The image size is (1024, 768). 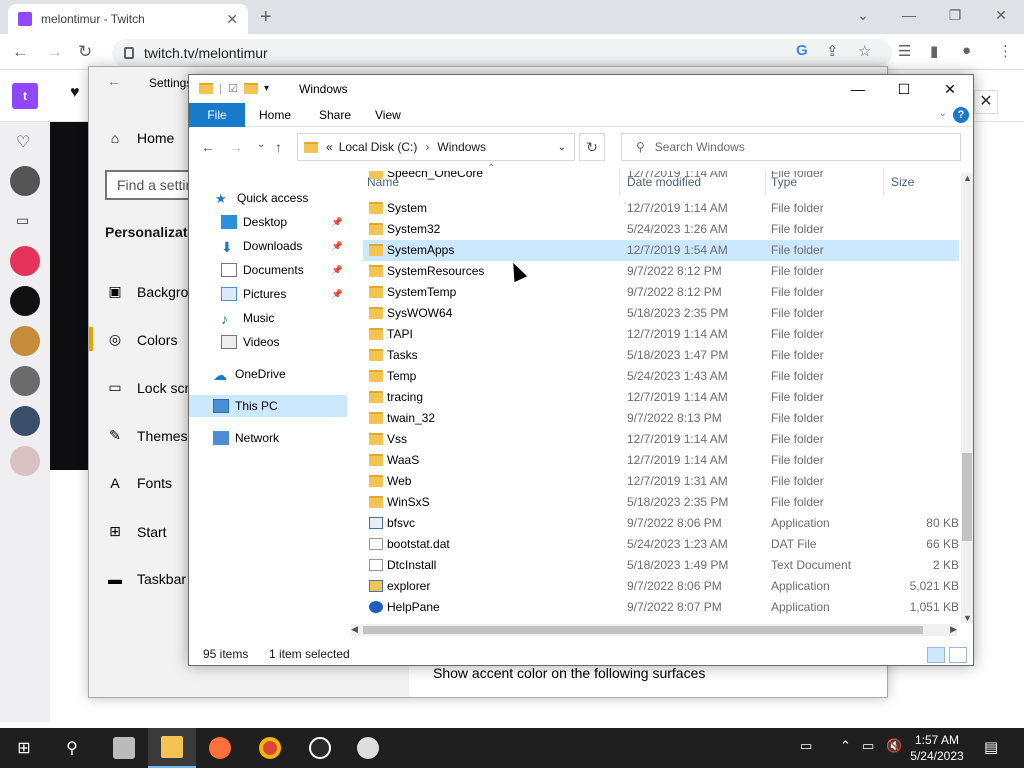 What do you see at coordinates (136, 531) in the screenshot?
I see `settings-item-start: ⊞ Start` at bounding box center [136, 531].